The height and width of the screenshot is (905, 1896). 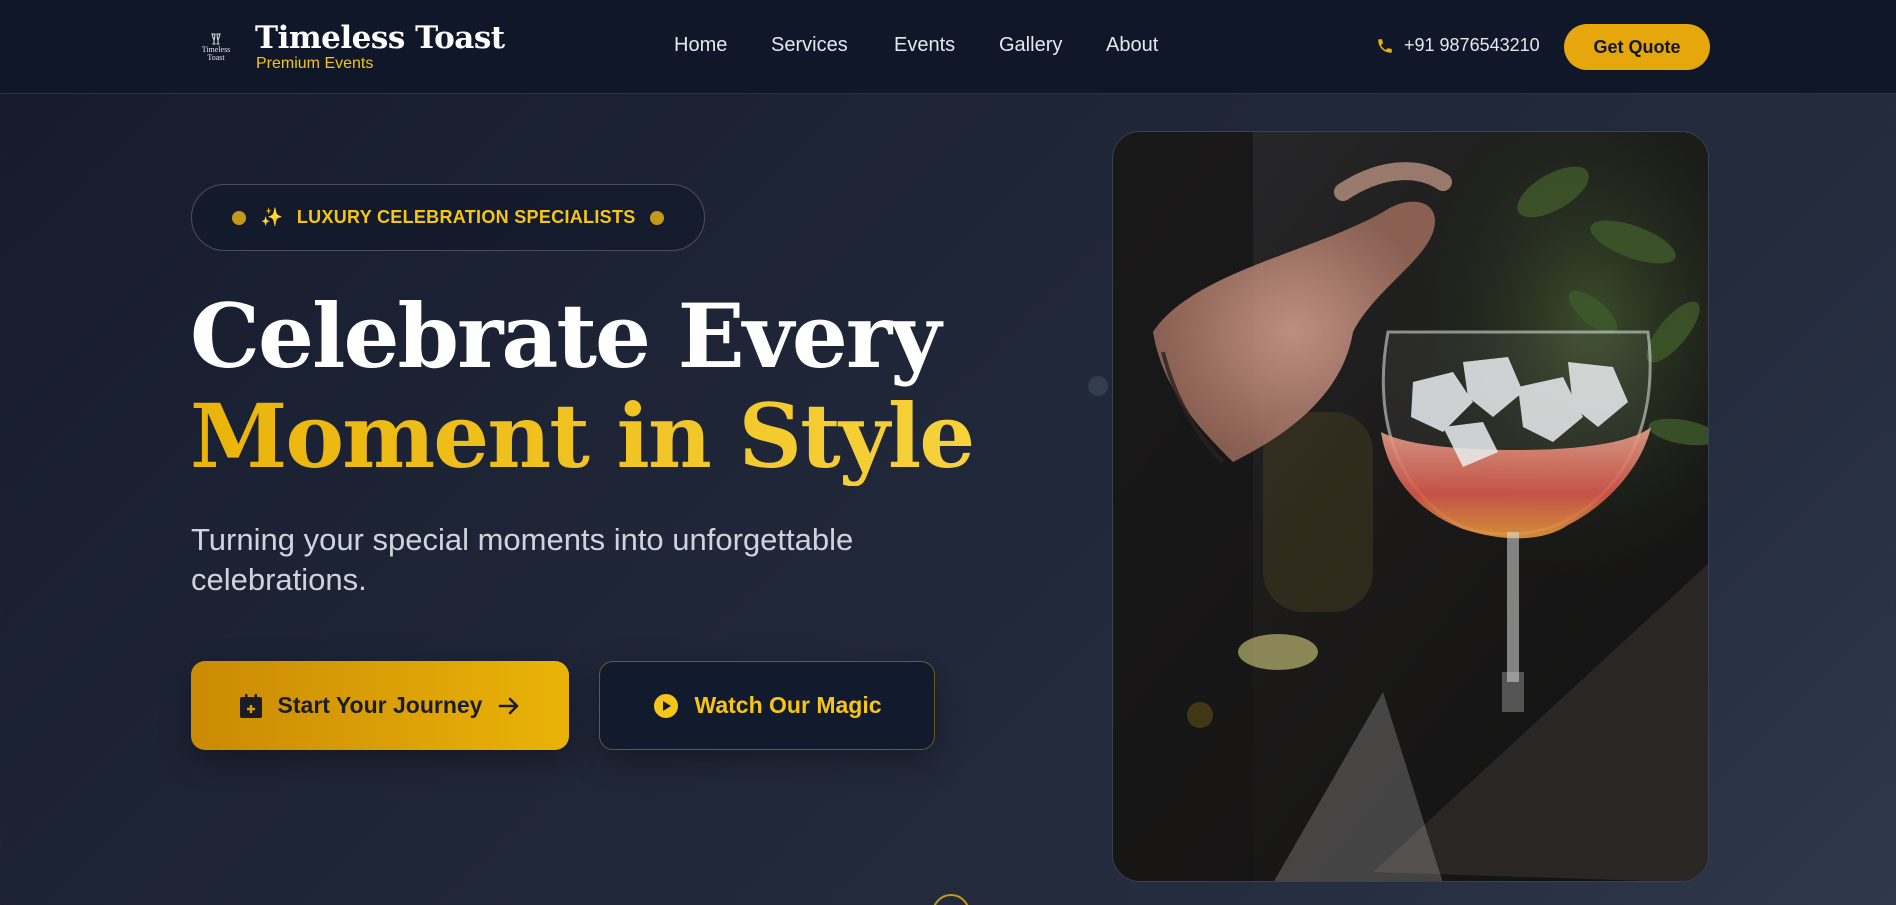 What do you see at coordinates (250, 705) in the screenshot?
I see `calendar-plus-icon` at bounding box center [250, 705].